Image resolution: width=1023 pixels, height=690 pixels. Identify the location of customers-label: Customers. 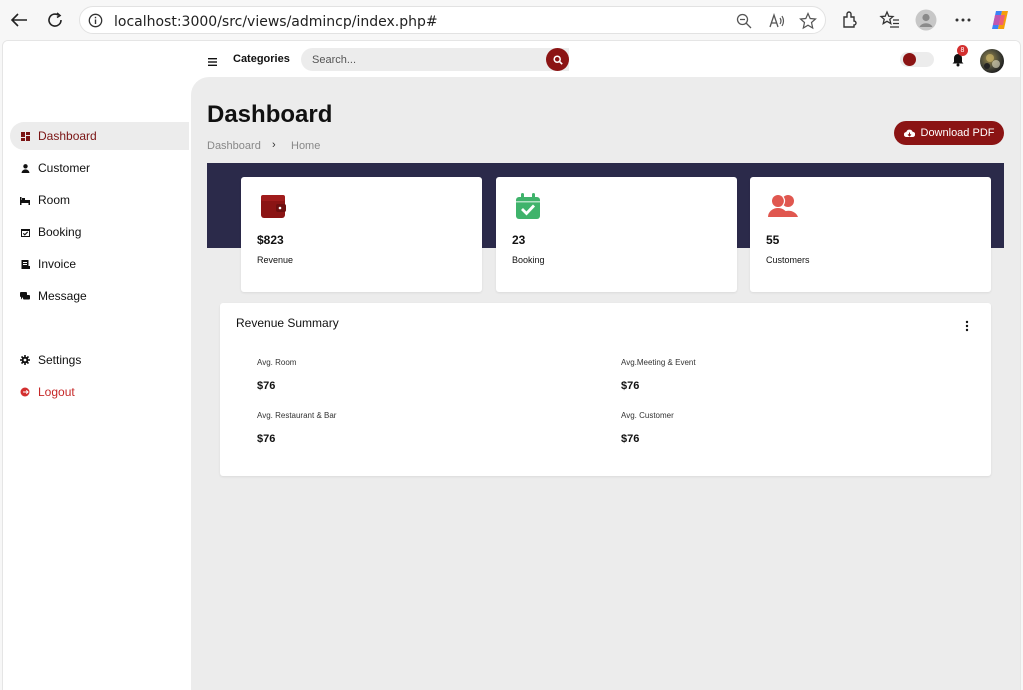
(788, 260).